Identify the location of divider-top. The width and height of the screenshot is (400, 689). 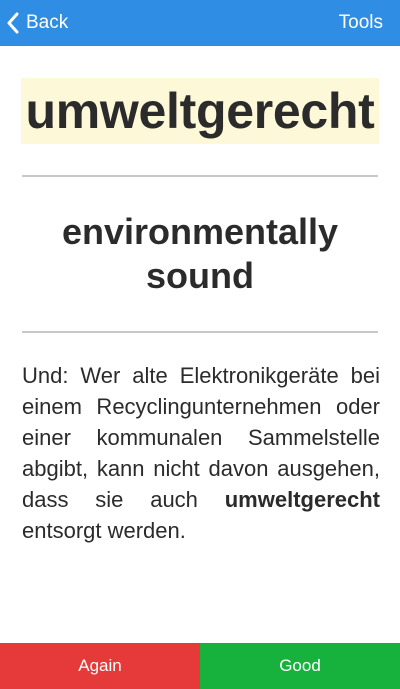
(200, 176).